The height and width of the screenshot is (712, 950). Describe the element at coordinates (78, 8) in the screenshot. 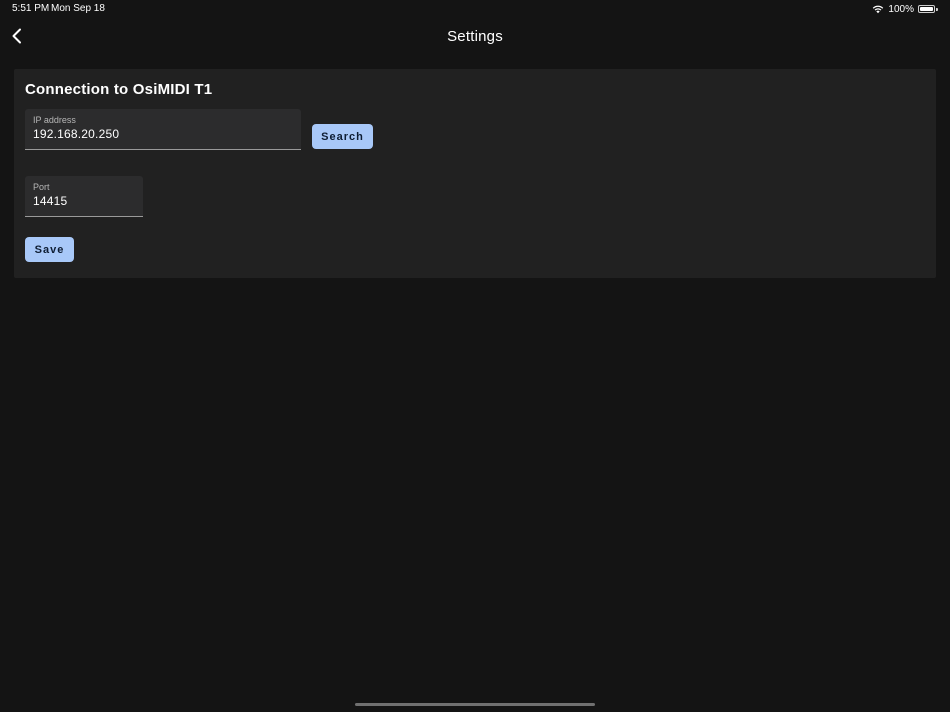

I see `status-date: Mon Sep 18` at that location.